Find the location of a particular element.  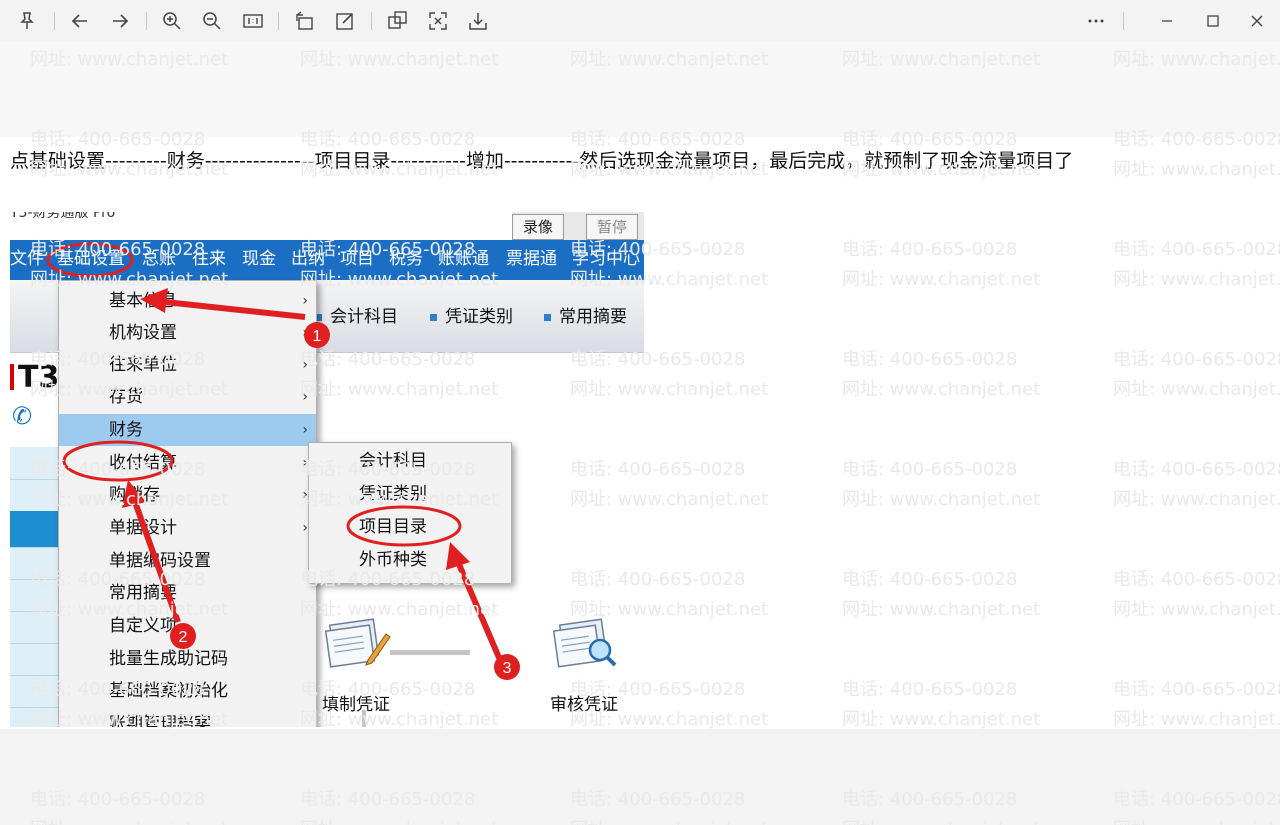

audit-voucher-label: 审核凭证 is located at coordinates (584, 702).